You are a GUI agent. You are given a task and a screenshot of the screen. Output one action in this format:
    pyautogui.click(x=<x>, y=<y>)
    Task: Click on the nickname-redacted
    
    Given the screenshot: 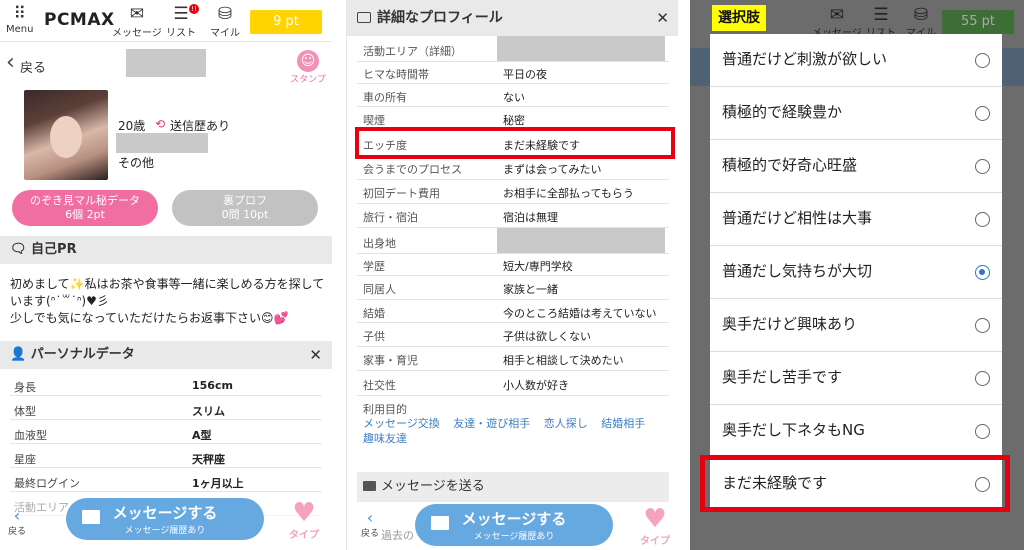 What is the action you would take?
    pyautogui.click(x=166, y=63)
    